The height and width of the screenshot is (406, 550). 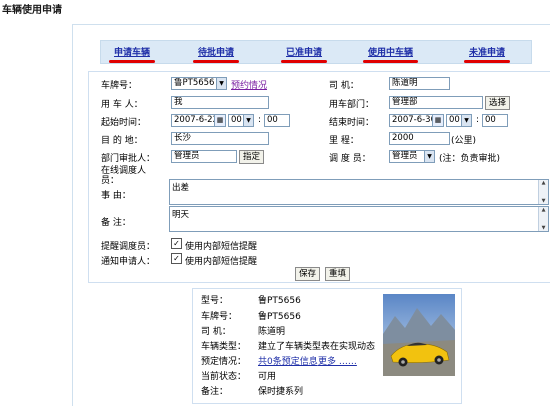 What do you see at coordinates (220, 138) in the screenshot?
I see `destination-input: 长沙` at bounding box center [220, 138].